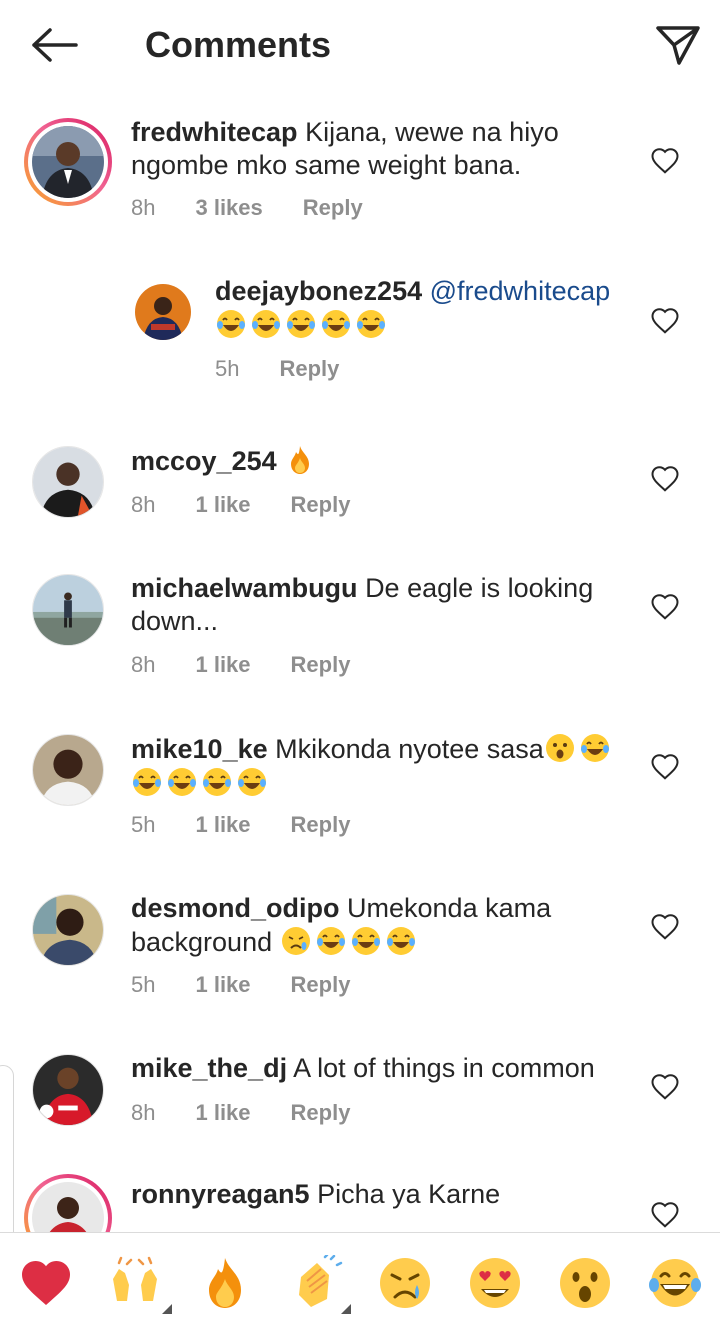  Describe the element at coordinates (228, 208) in the screenshot. I see `comment-likes: 3 likes` at that location.